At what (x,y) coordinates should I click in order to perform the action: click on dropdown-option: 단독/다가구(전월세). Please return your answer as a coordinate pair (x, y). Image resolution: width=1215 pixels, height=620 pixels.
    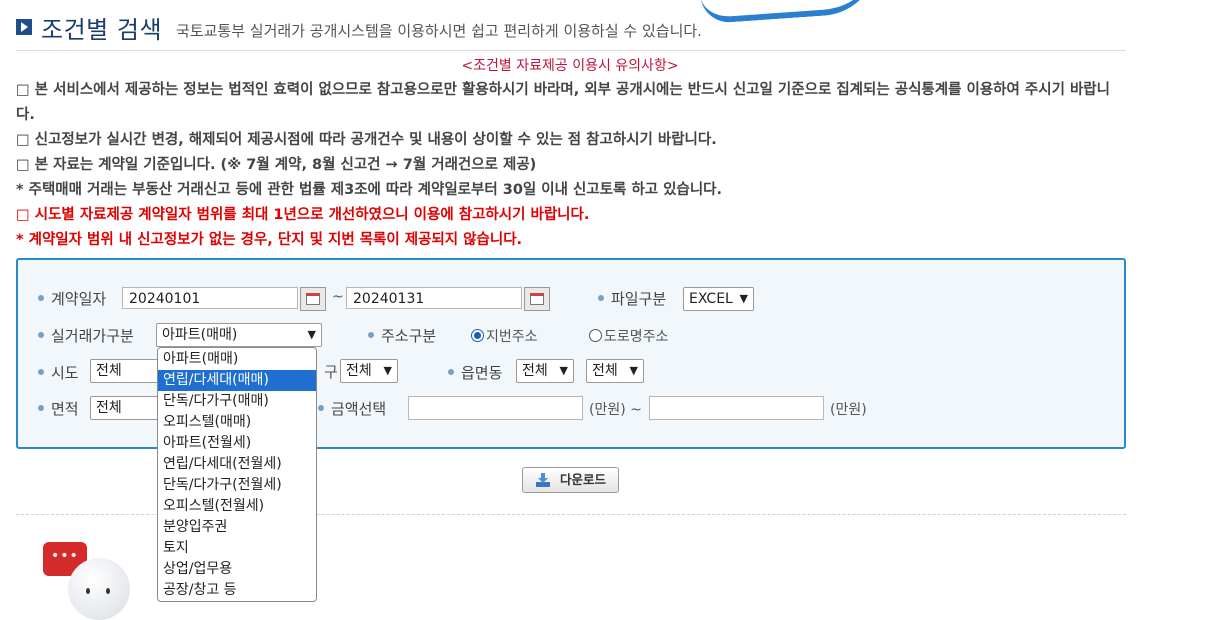
    Looking at the image, I should click on (237, 485).